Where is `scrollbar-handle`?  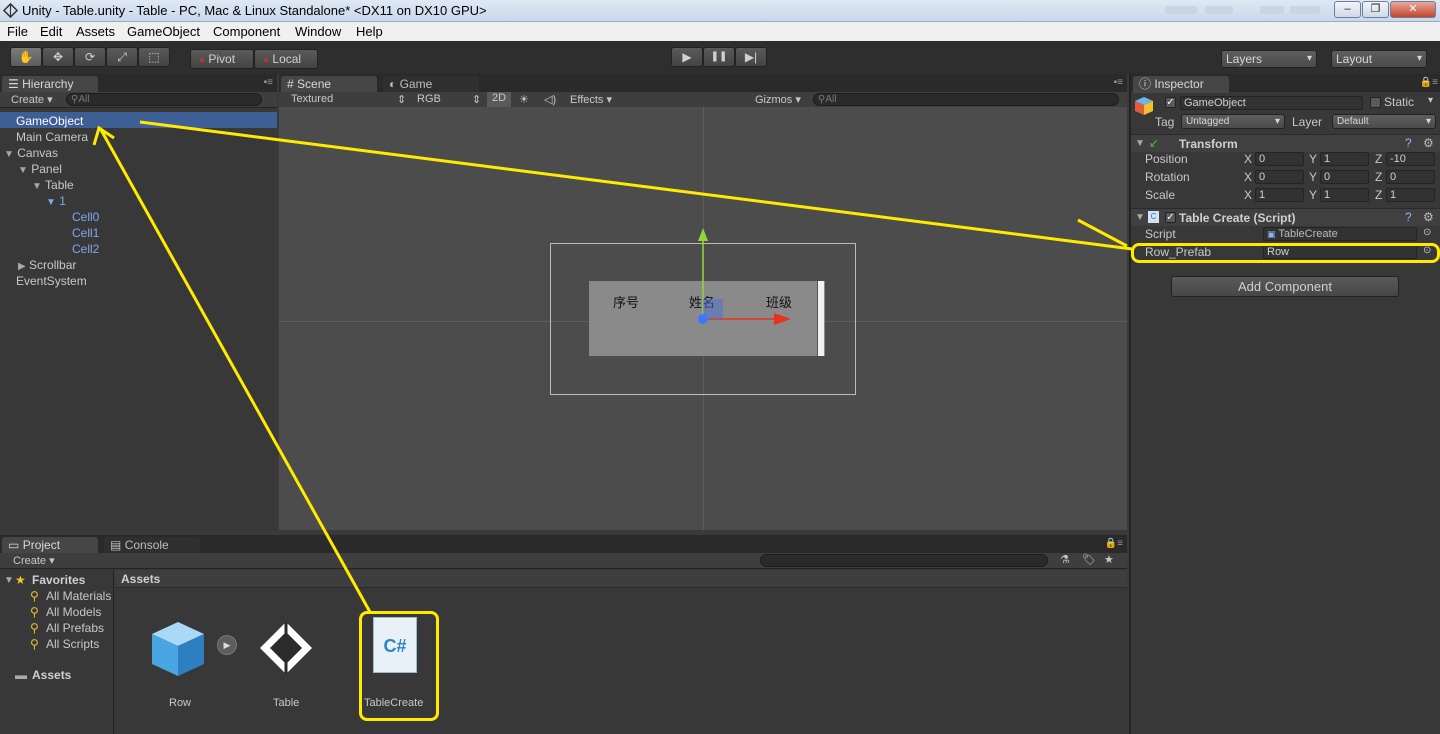
scrollbar-handle is located at coordinates (820, 318).